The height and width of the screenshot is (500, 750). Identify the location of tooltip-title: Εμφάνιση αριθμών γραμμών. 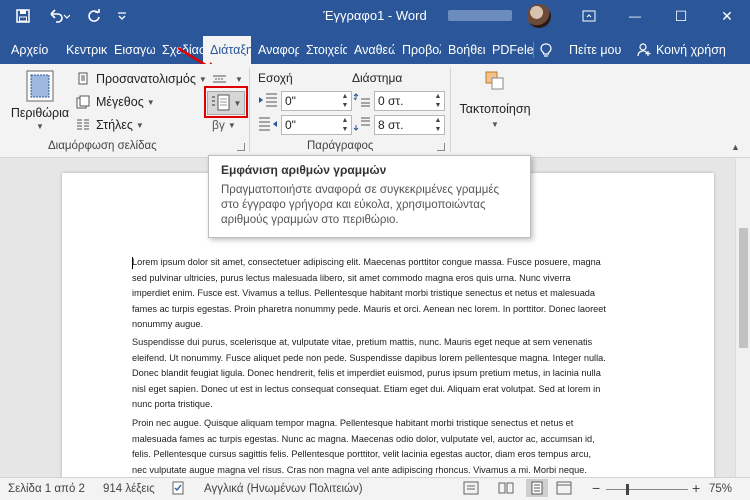
(304, 170).